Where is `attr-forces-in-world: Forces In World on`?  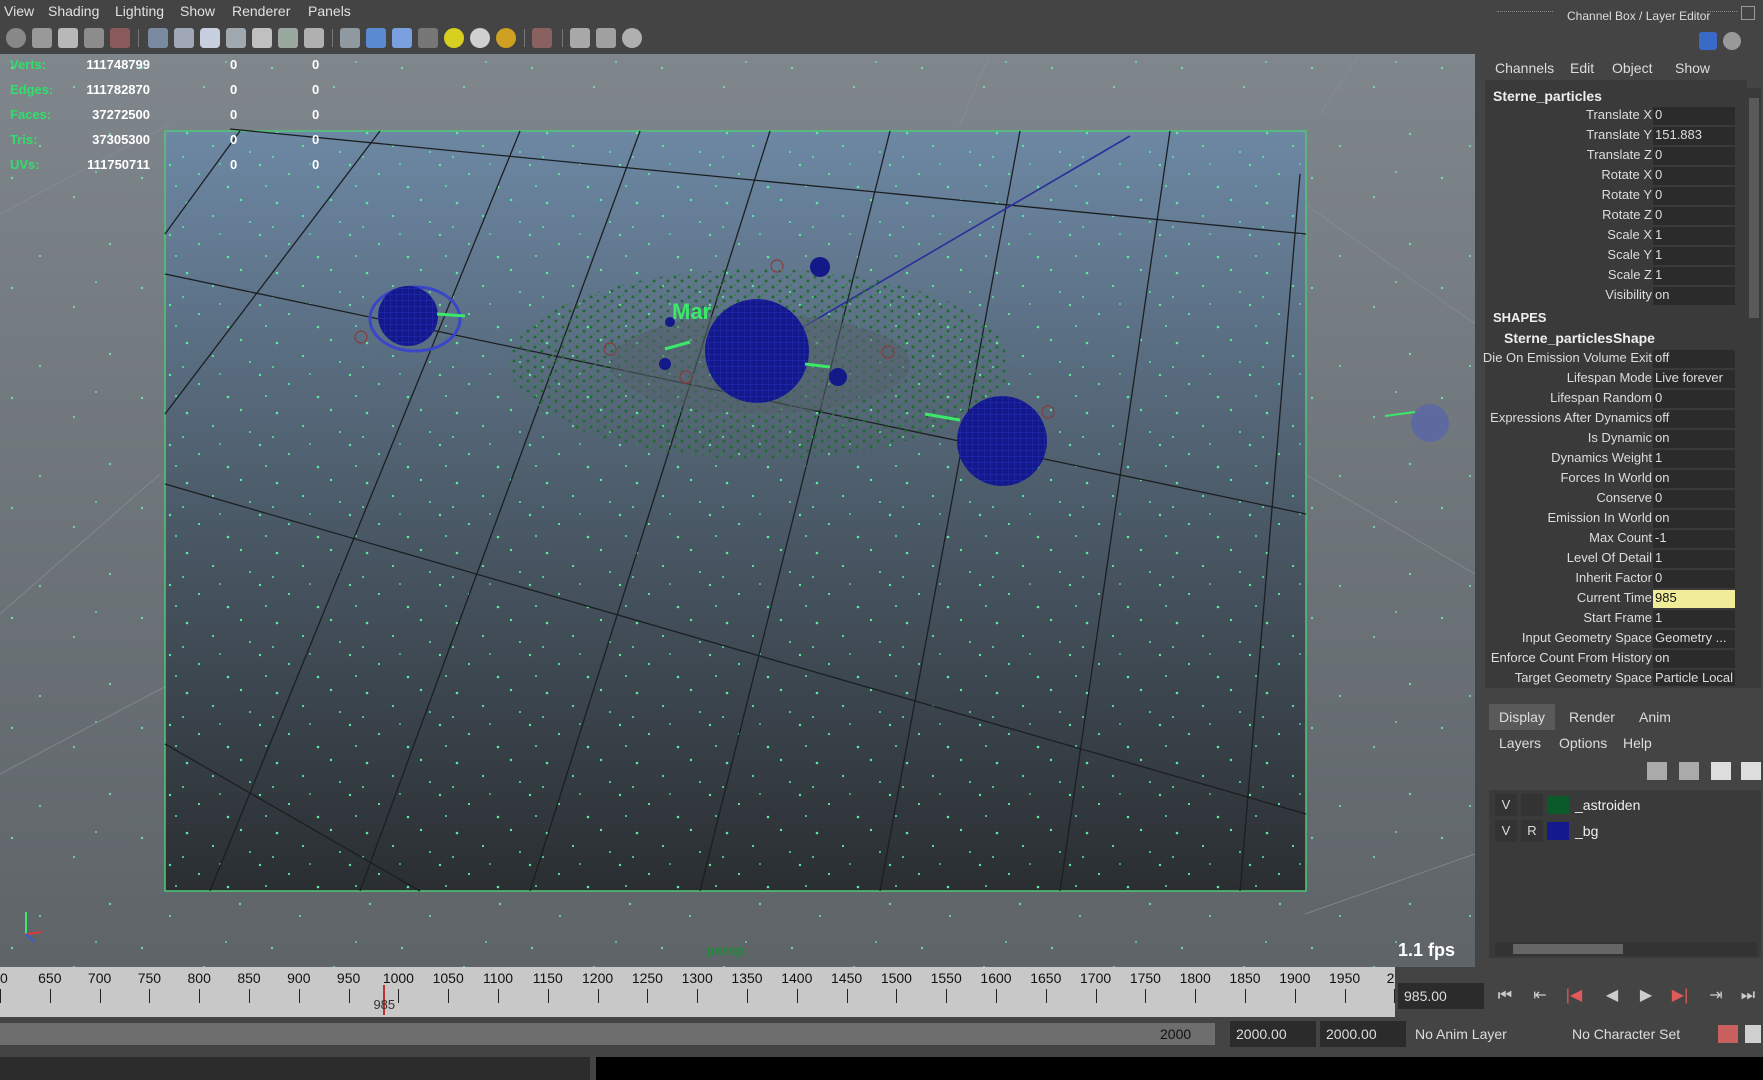 attr-forces-in-world: Forces In World on is located at coordinates (1619, 480).